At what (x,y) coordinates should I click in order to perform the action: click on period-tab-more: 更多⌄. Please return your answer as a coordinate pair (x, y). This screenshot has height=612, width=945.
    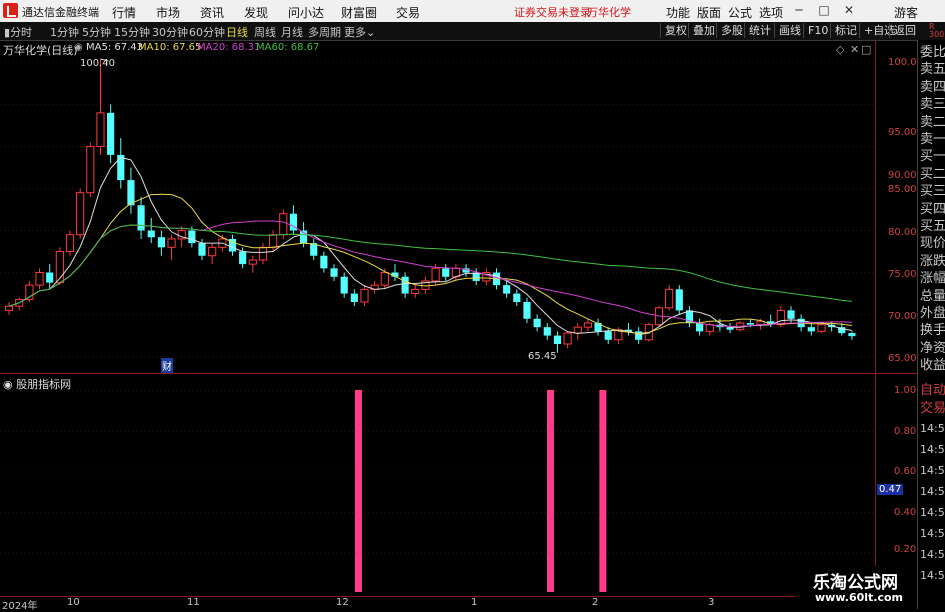
    Looking at the image, I should click on (359, 32).